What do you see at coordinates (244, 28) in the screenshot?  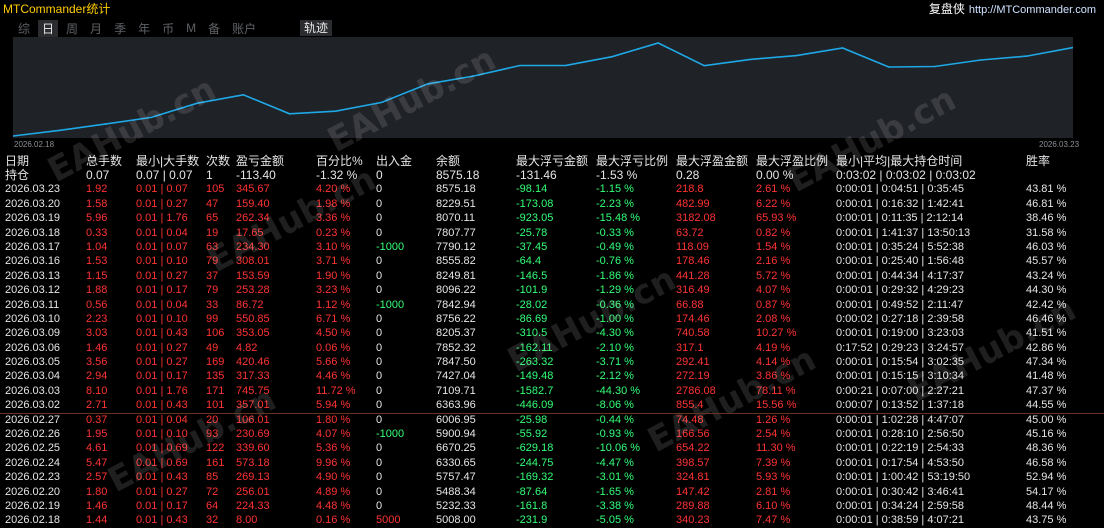 I see `tab-9: 账户` at bounding box center [244, 28].